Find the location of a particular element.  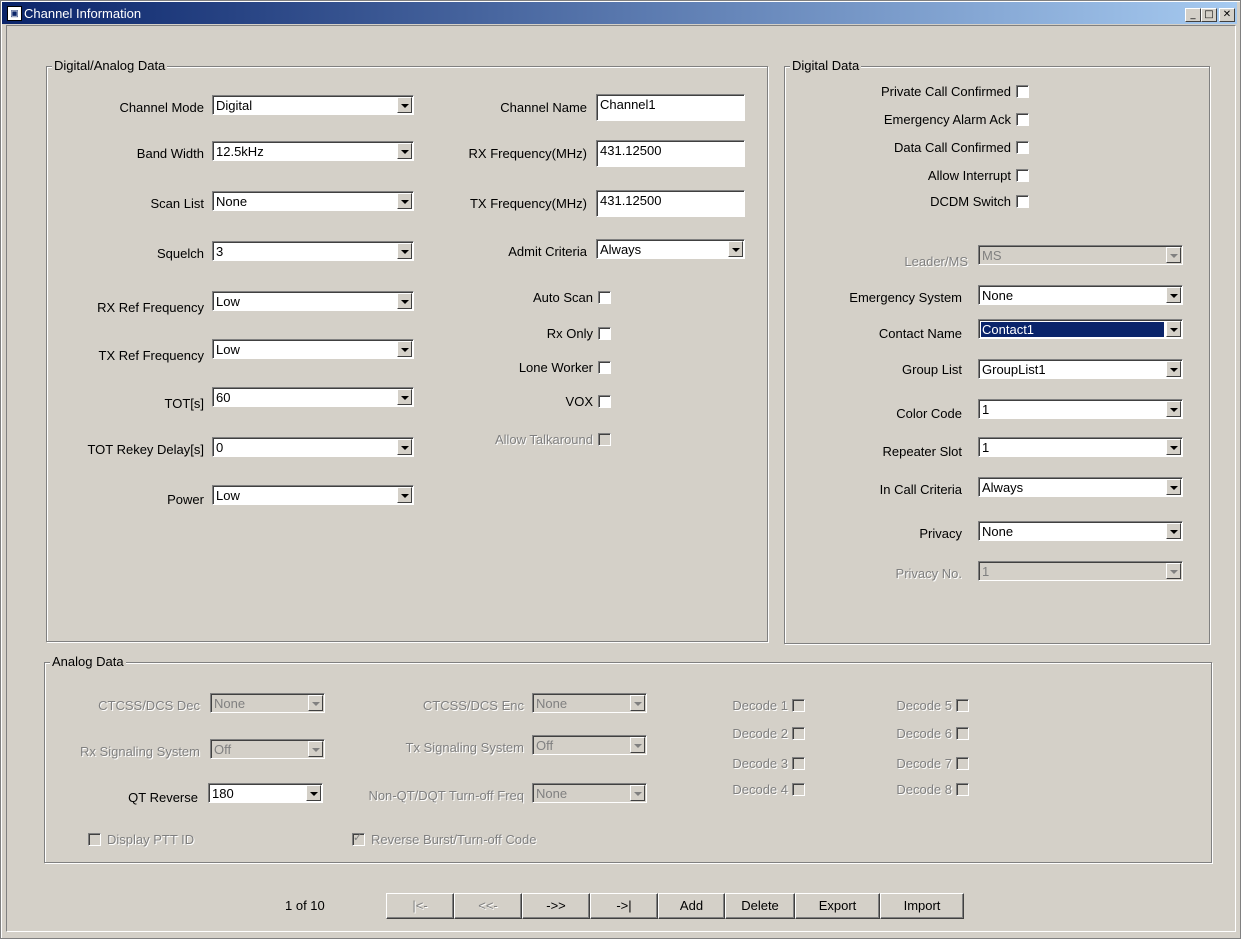

leader-ms-select: MS is located at coordinates (1080, 255).